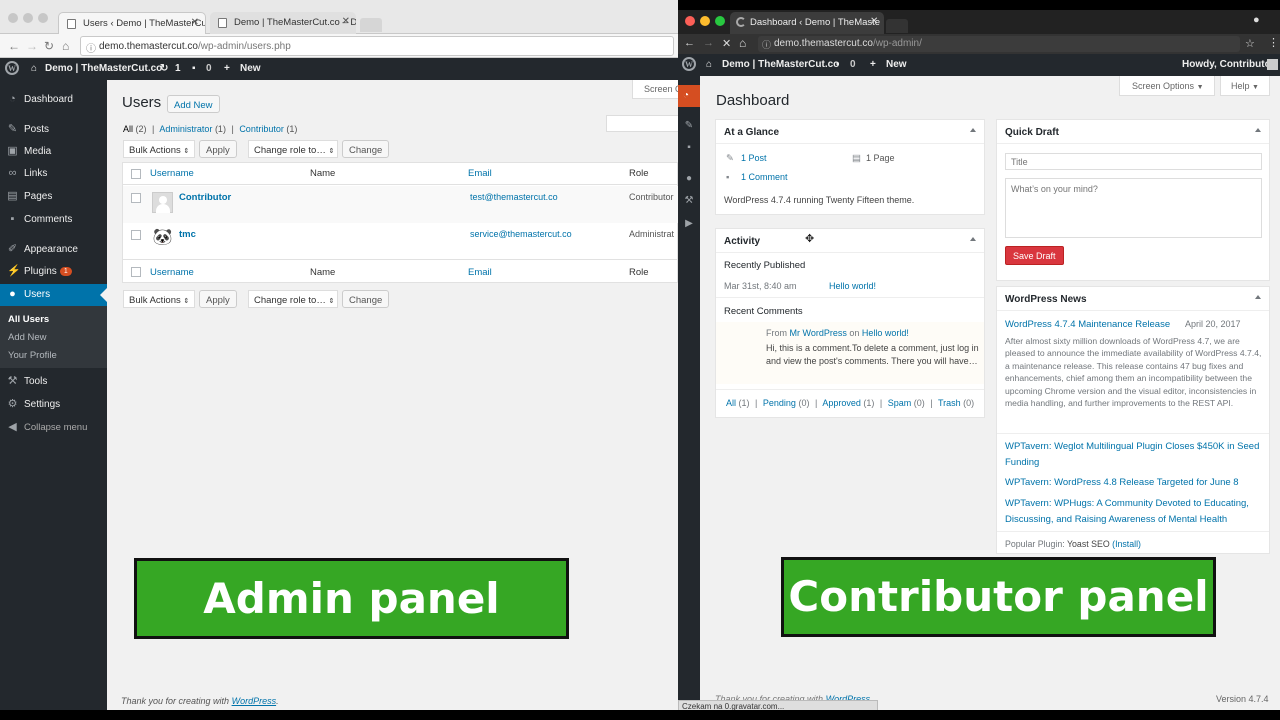 The width and height of the screenshot is (1280, 720). I want to click on select-all-checkbox-footer, so click(136, 272).